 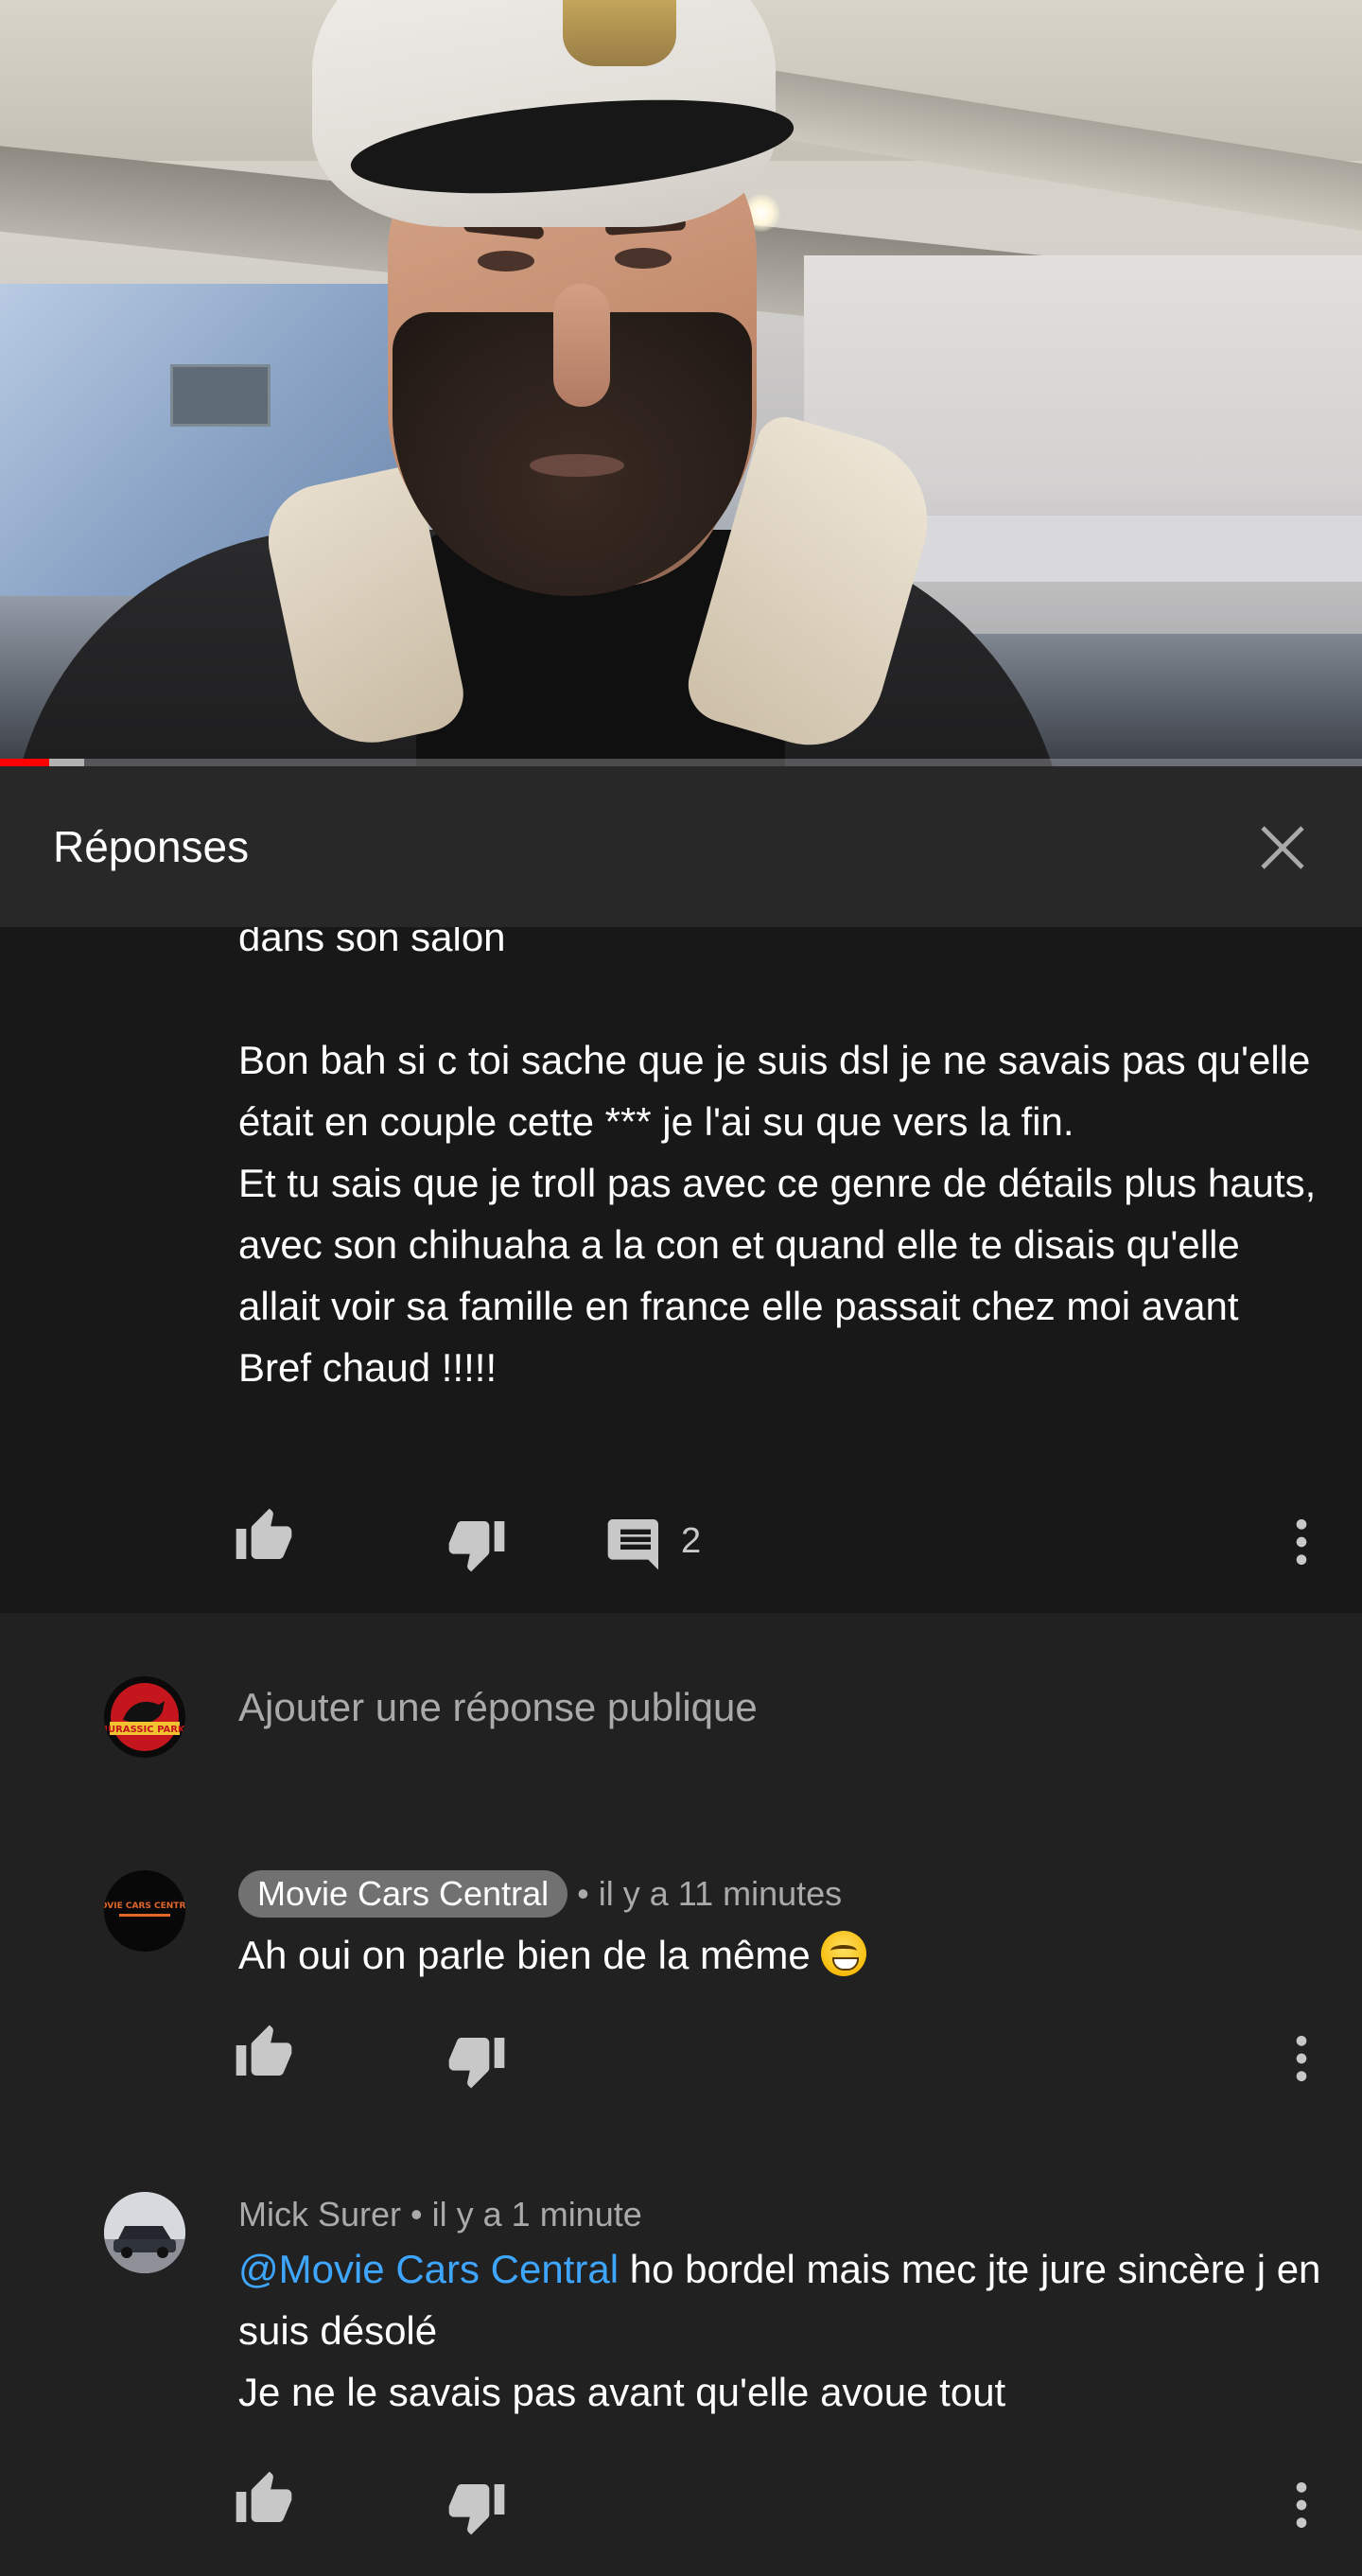 What do you see at coordinates (24, 763) in the screenshot?
I see `video-progress-bar` at bounding box center [24, 763].